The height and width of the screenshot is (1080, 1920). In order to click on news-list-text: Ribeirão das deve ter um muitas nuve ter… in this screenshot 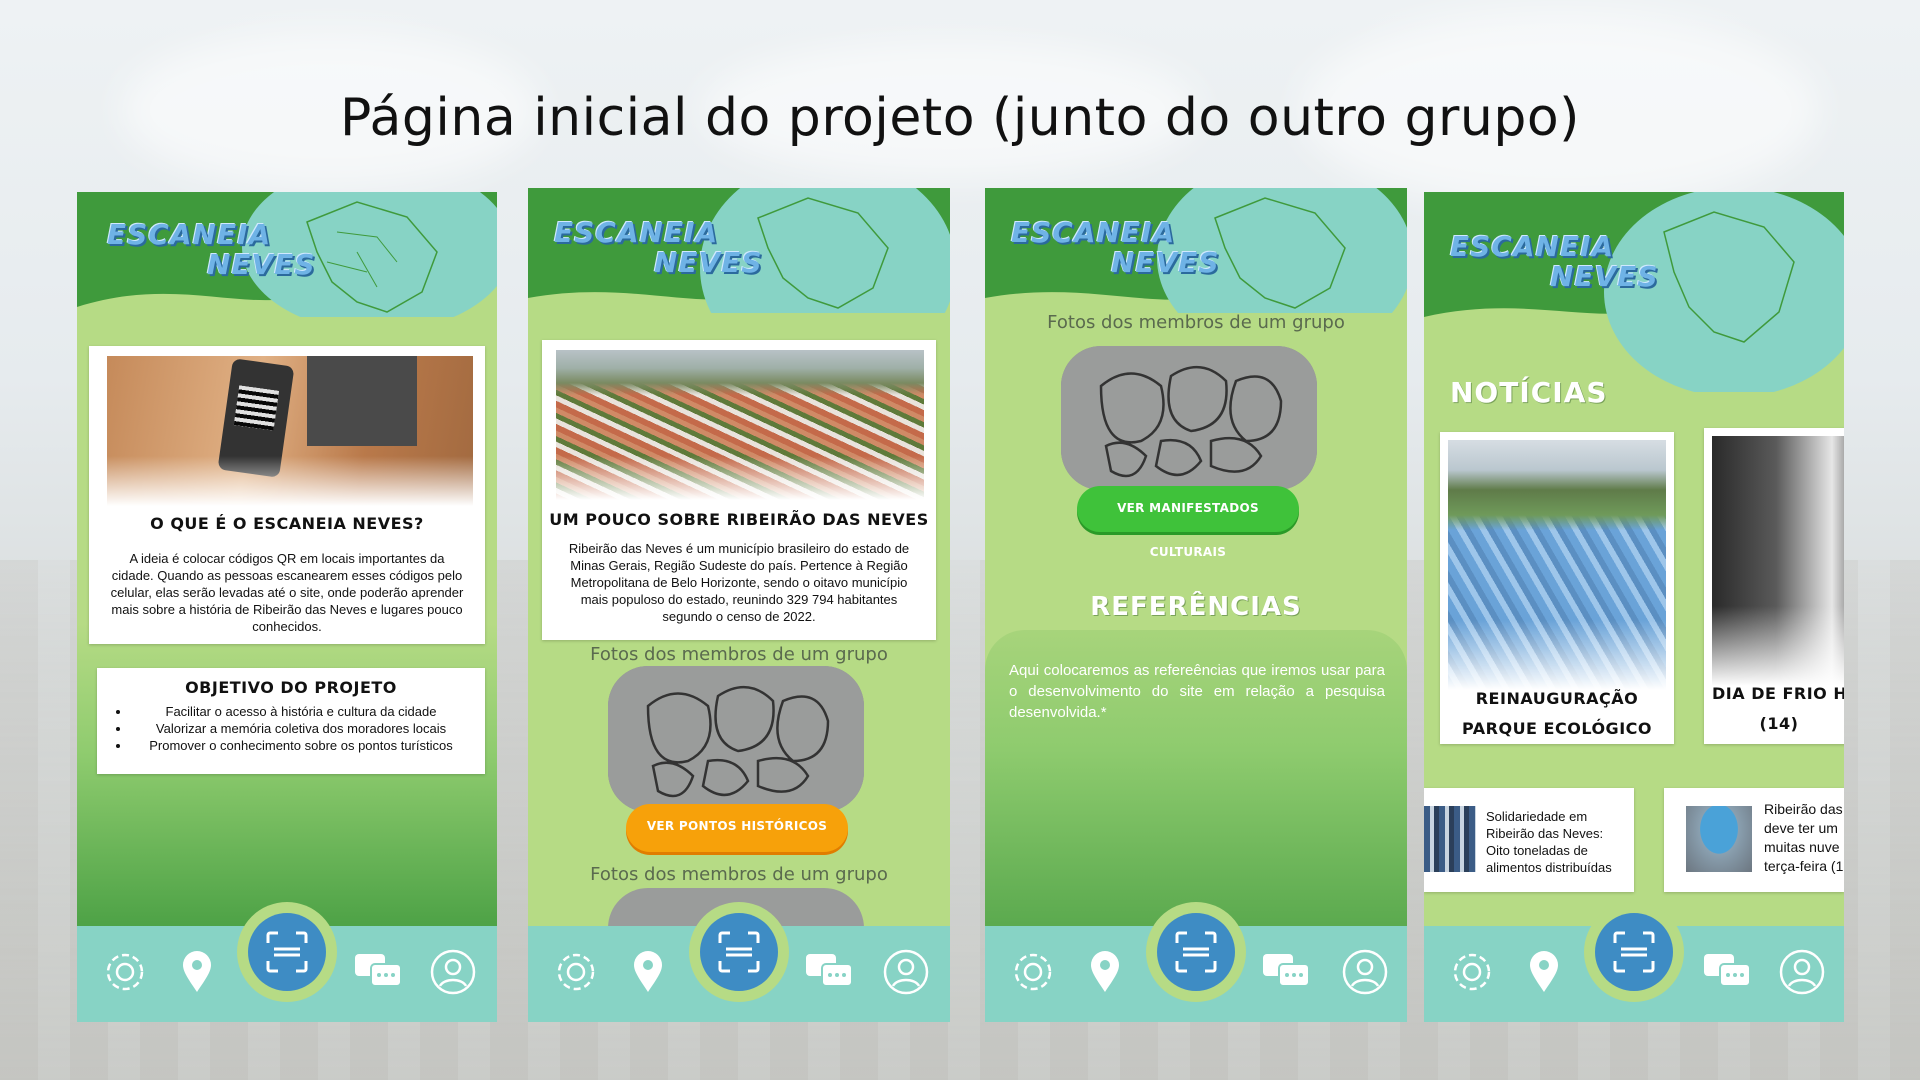, I will do `click(1804, 837)`.